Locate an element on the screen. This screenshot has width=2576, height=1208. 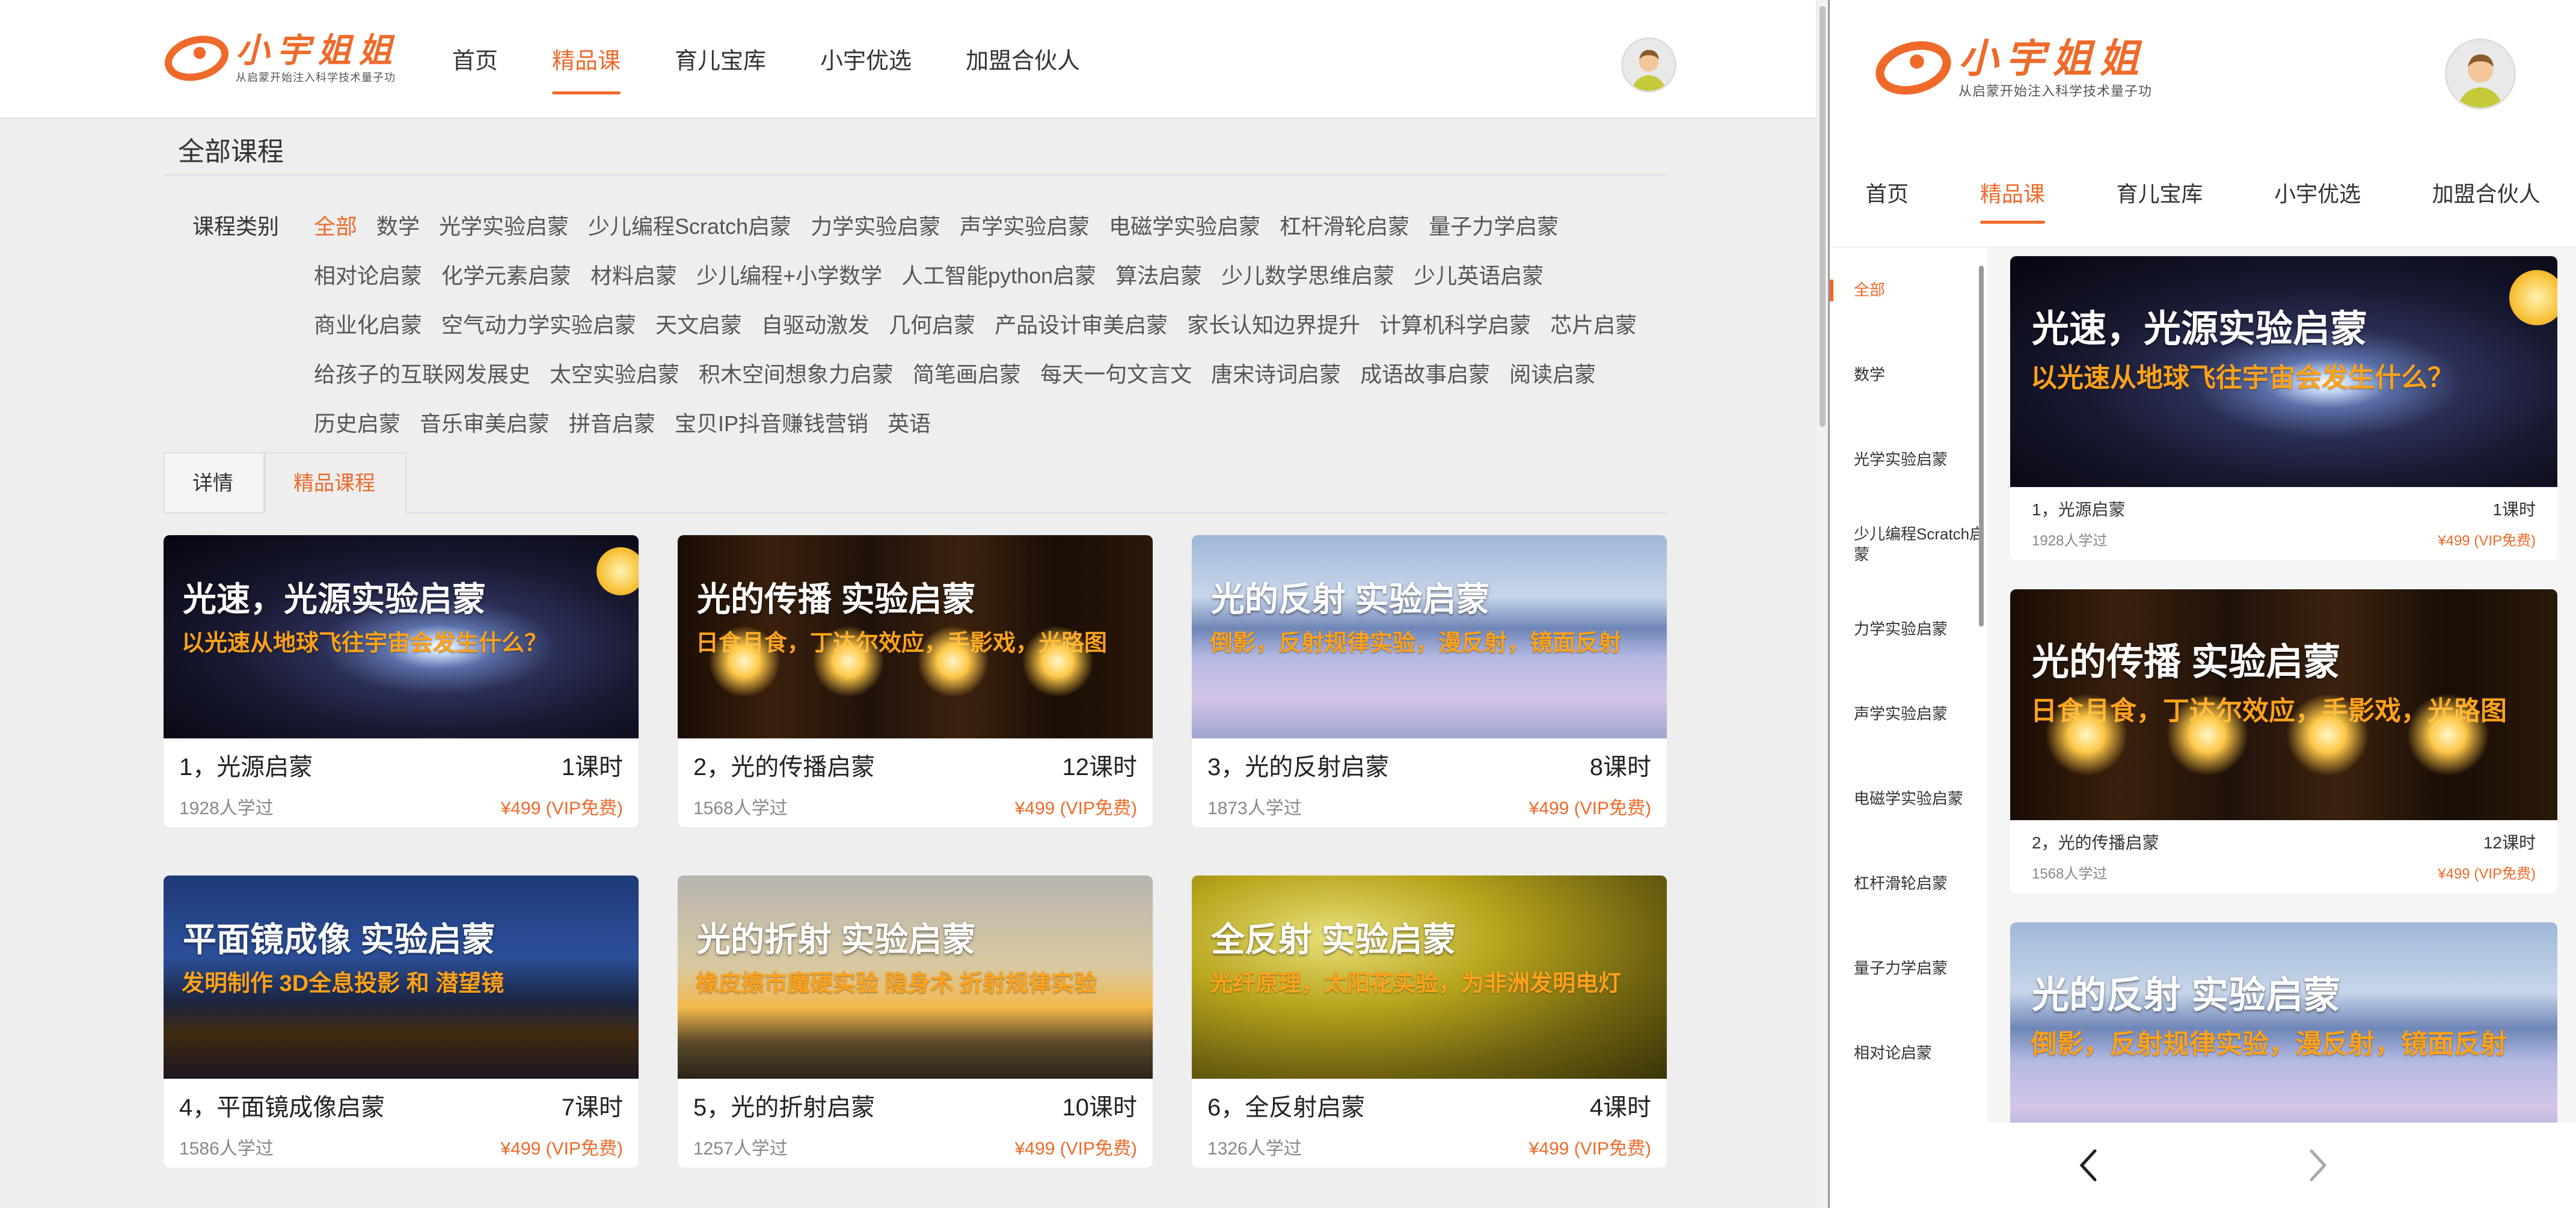
category-item: 少儿英语启蒙 is located at coordinates (1479, 276).